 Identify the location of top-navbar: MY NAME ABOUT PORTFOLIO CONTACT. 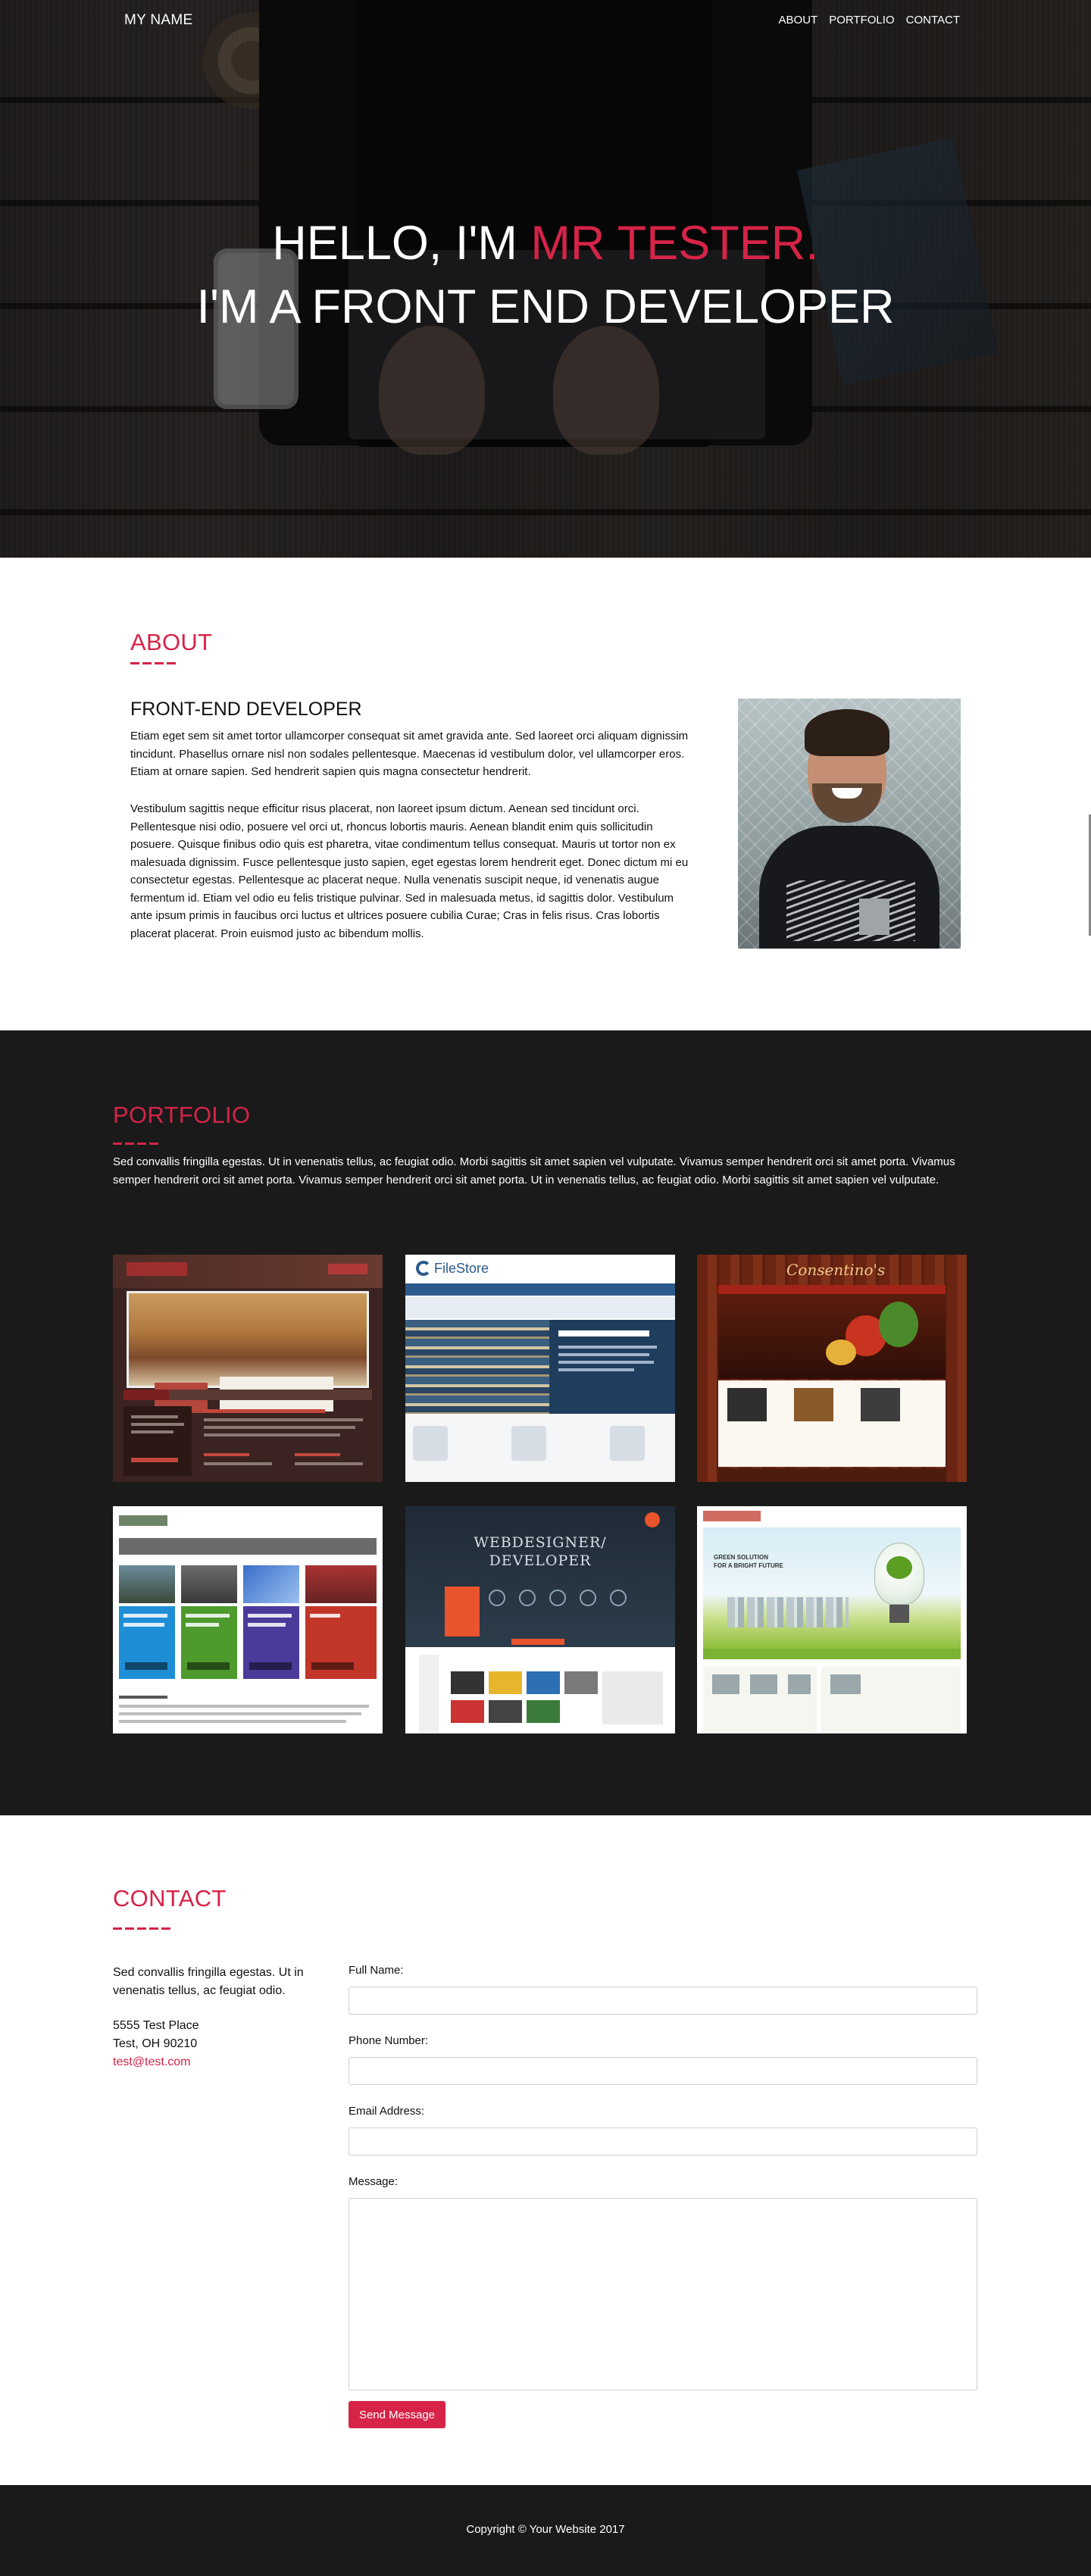
(545, 21).